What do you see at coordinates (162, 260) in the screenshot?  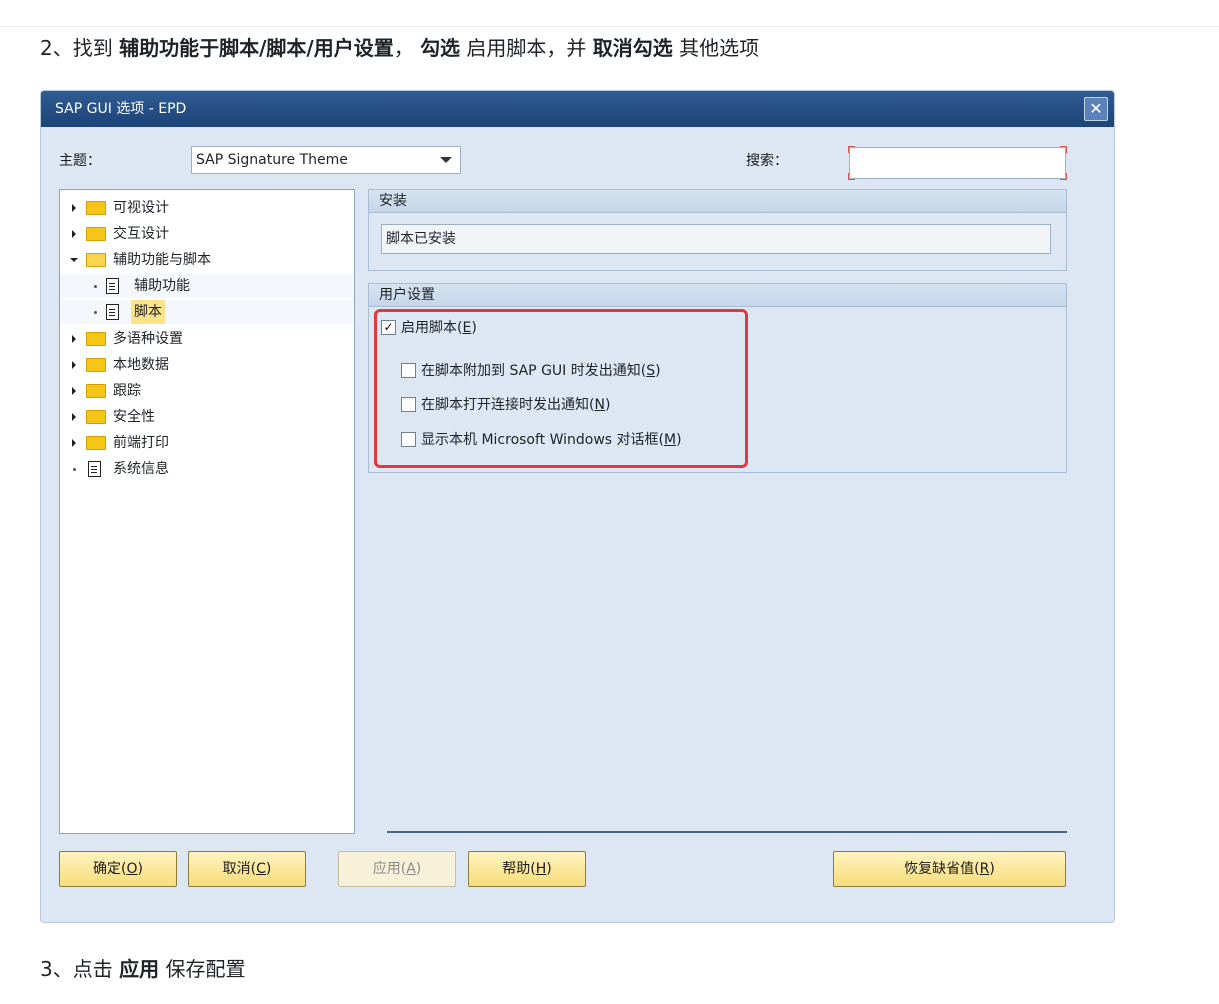 I see `tree-item-label: 辅助功能与脚本` at bounding box center [162, 260].